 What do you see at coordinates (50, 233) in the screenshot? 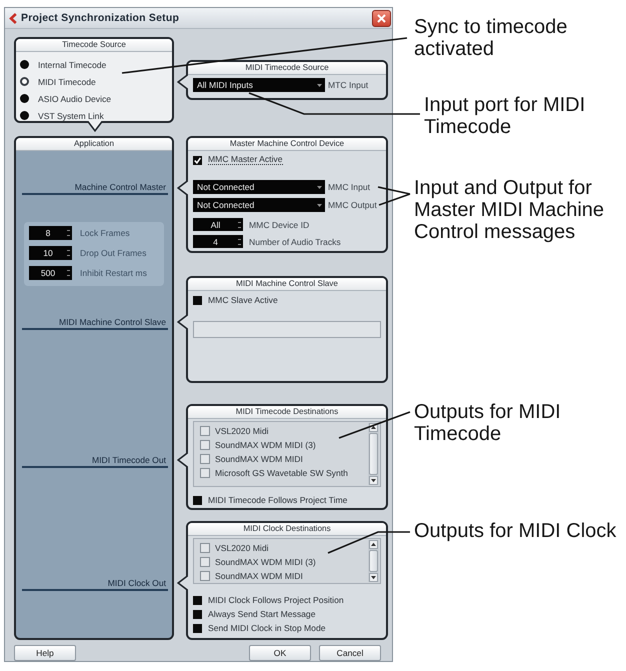
I see `number-field: 8` at bounding box center [50, 233].